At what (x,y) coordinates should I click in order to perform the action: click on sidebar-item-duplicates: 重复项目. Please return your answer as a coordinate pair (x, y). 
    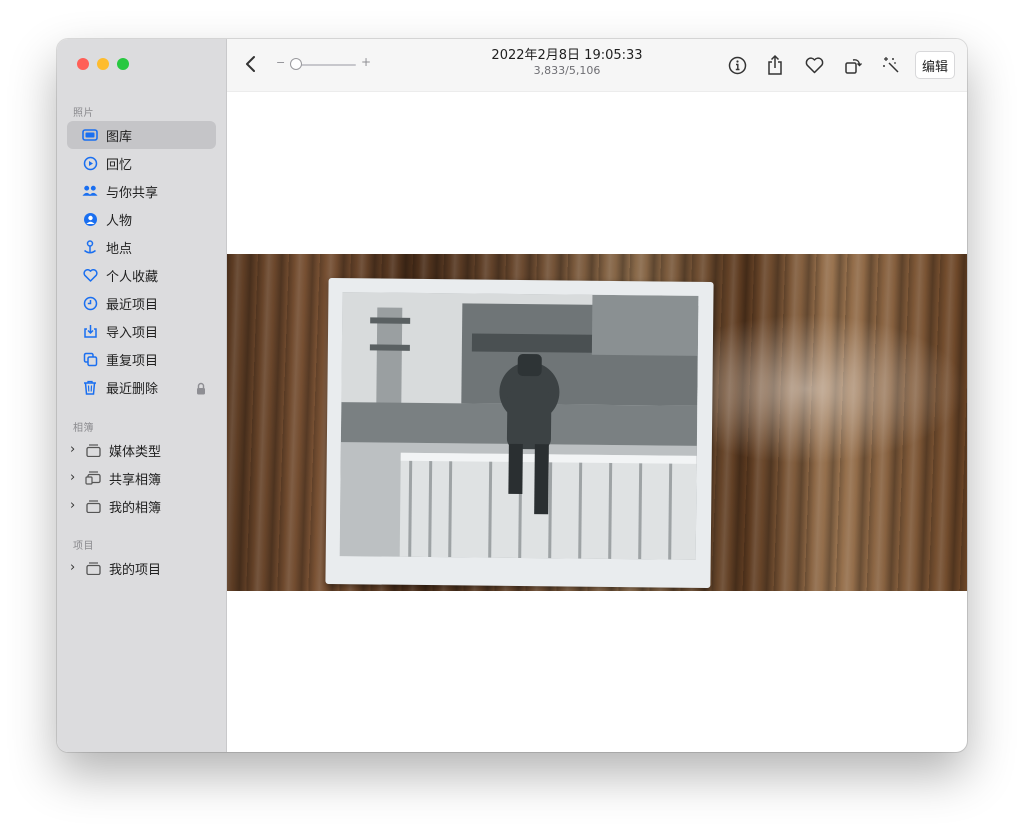
    Looking at the image, I should click on (141, 359).